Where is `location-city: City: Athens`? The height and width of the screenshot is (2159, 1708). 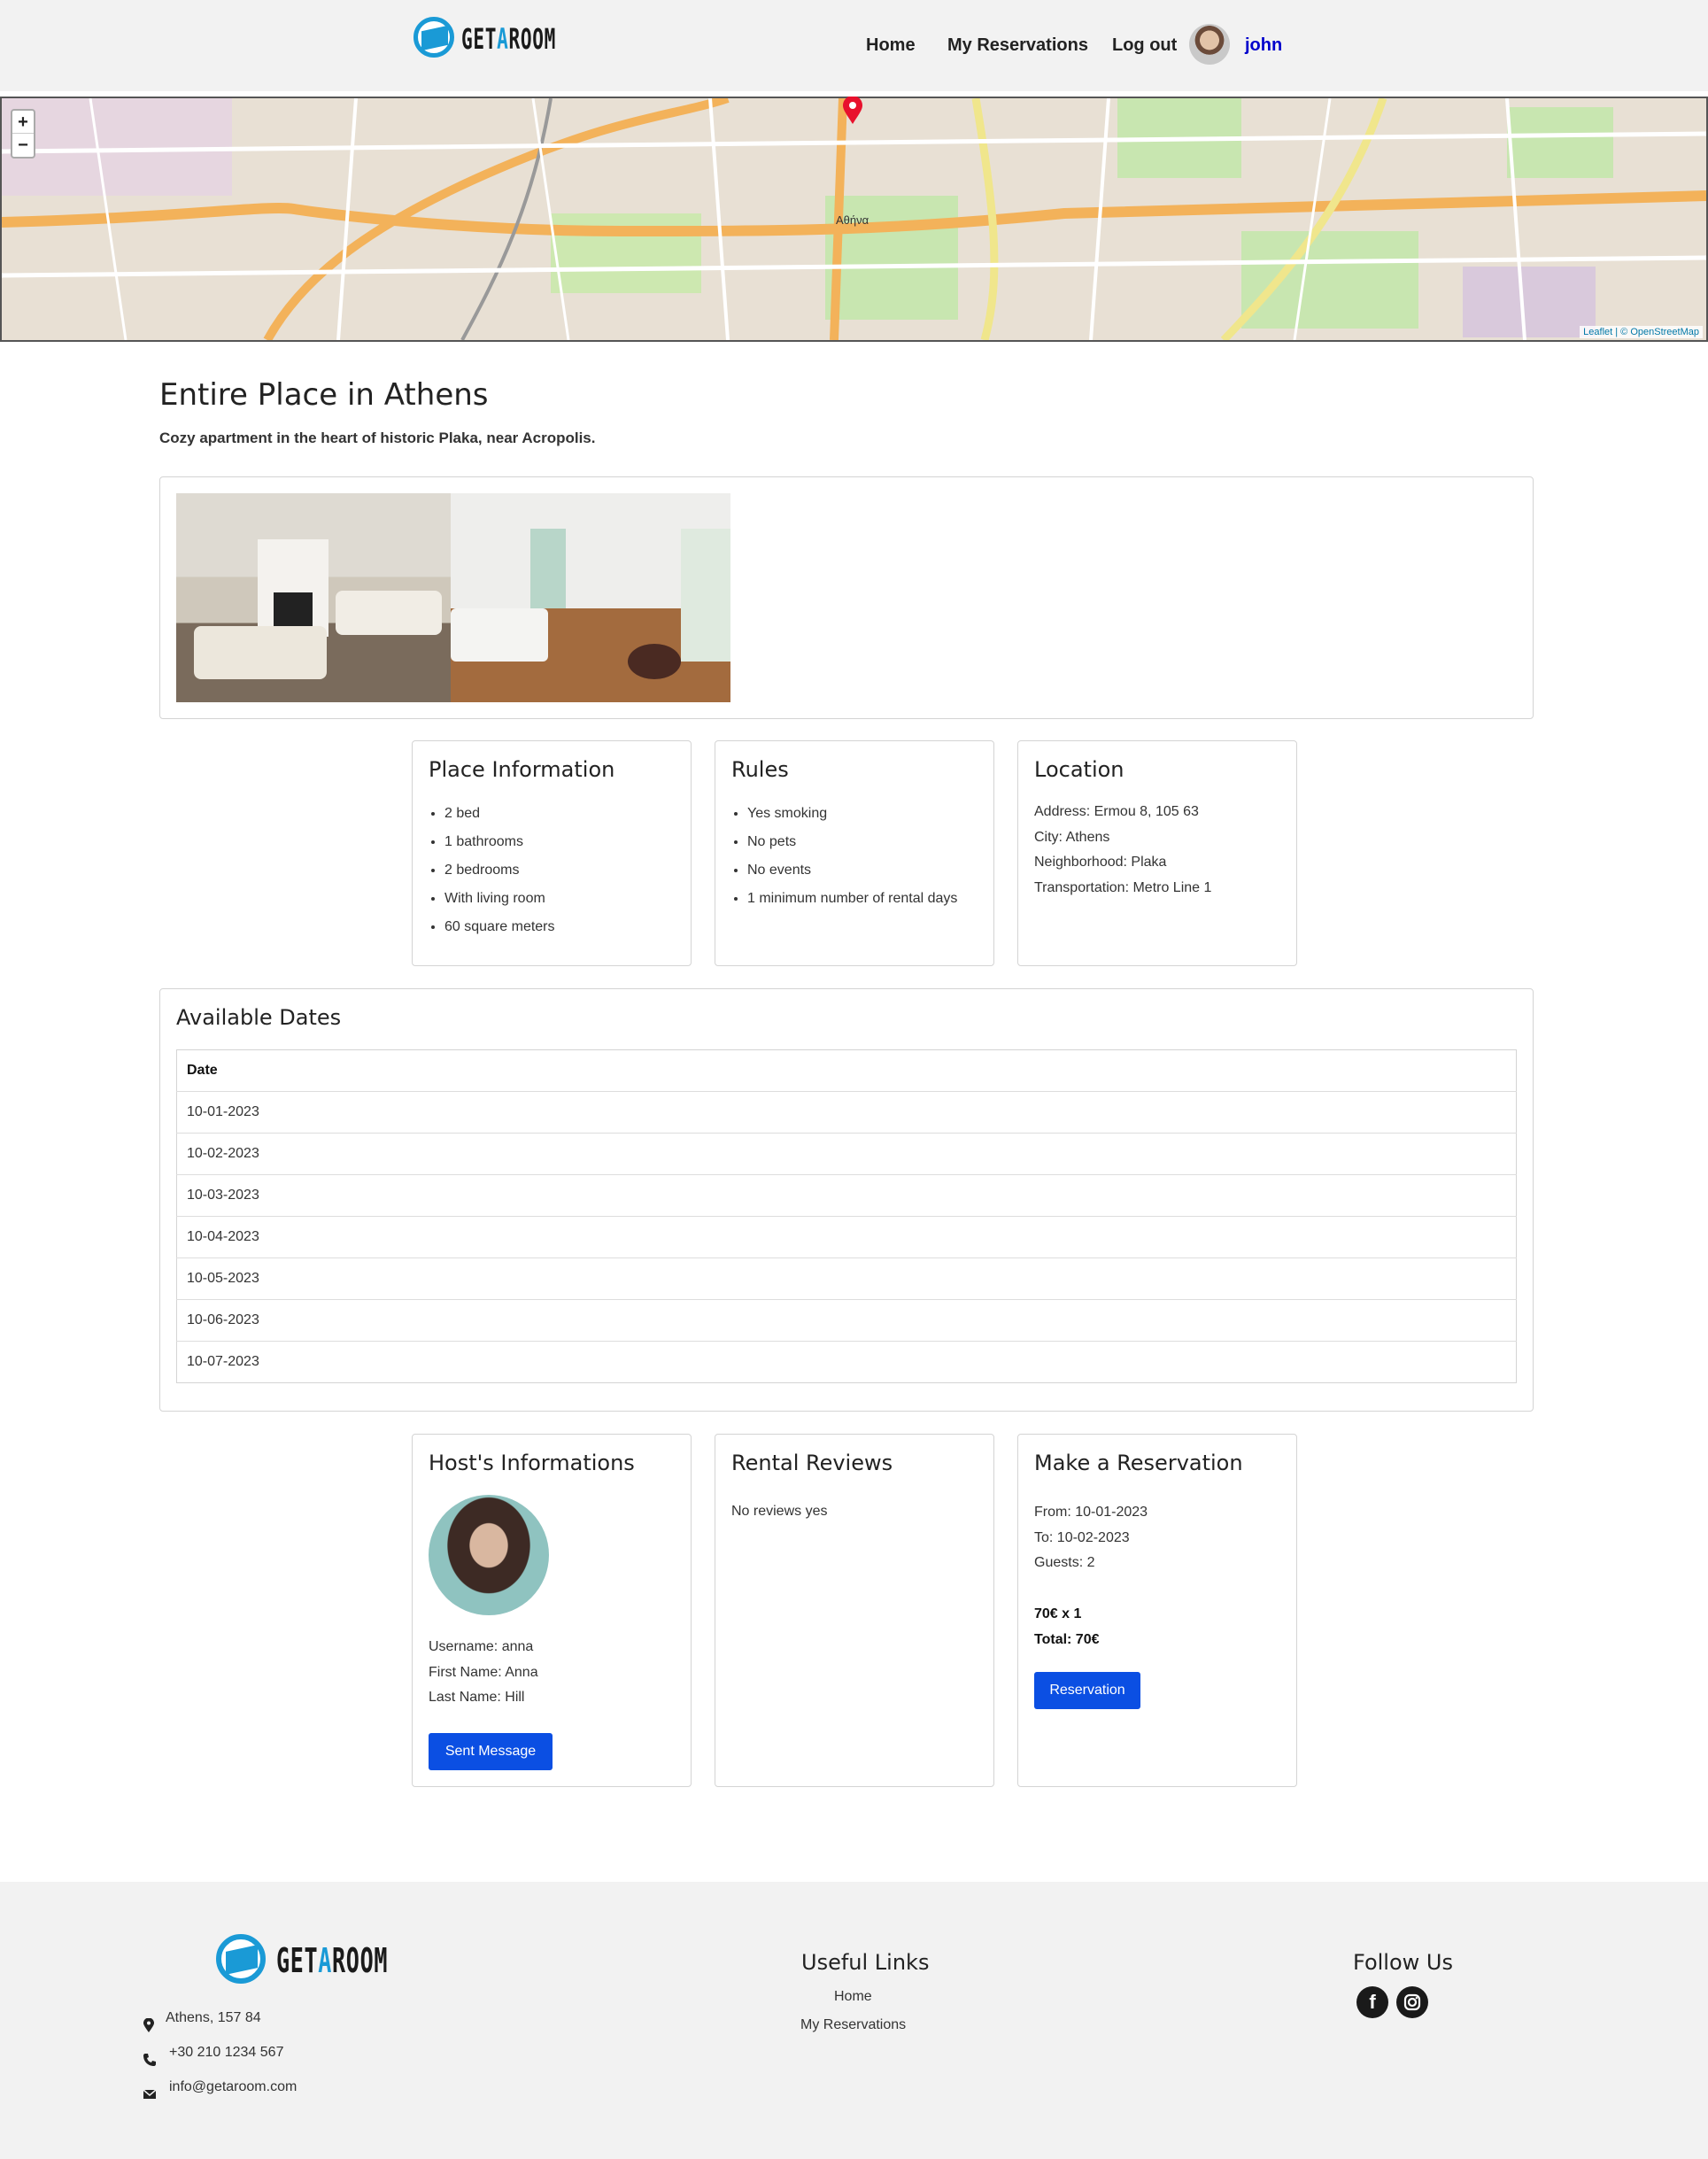
location-city: City: Athens is located at coordinates (1072, 837).